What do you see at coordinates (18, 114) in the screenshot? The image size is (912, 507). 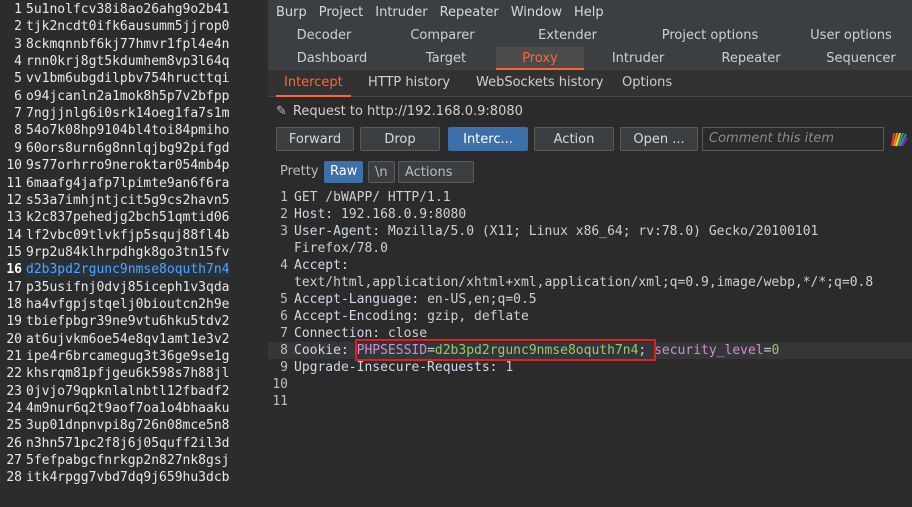 I see `terminal-line-number: 7` at bounding box center [18, 114].